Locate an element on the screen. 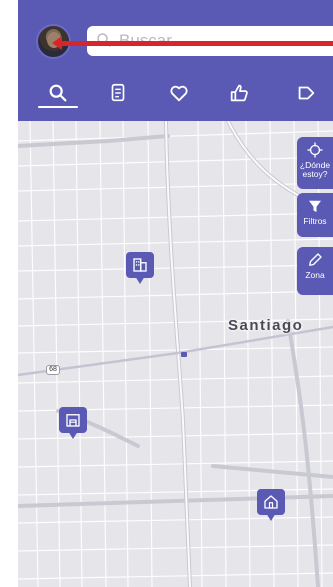 This screenshot has width=333, height=587. where-am-i-label: ¿Dónde estoy? is located at coordinates (315, 170).